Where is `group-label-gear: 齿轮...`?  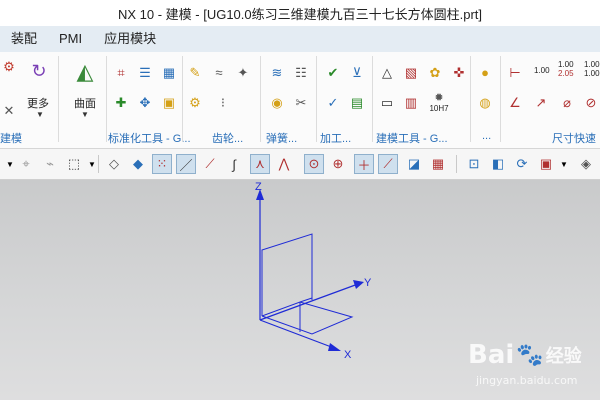 group-label-gear: 齿轮... is located at coordinates (227, 138).